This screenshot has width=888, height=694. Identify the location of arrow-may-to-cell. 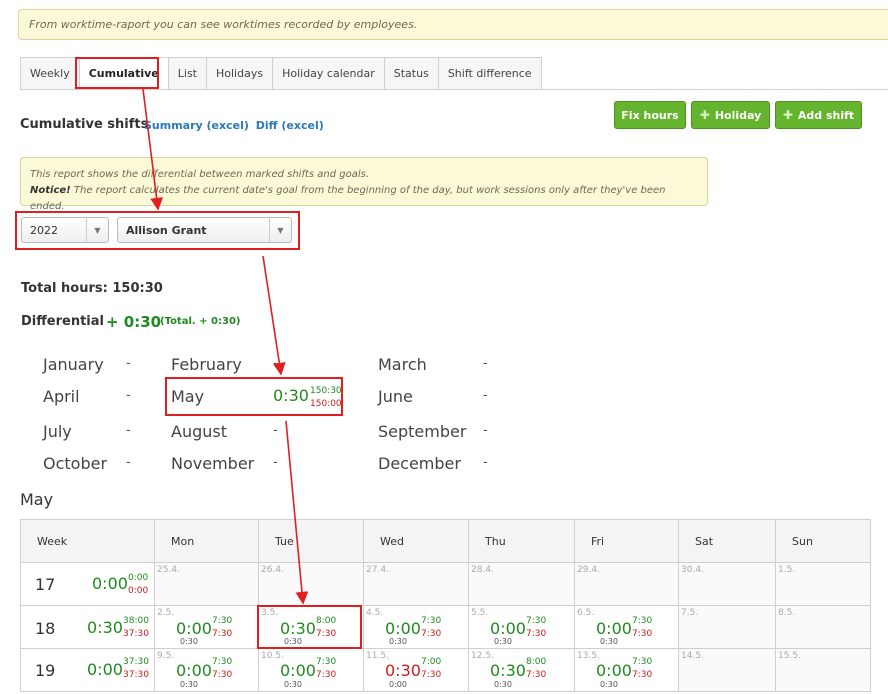
(297, 512).